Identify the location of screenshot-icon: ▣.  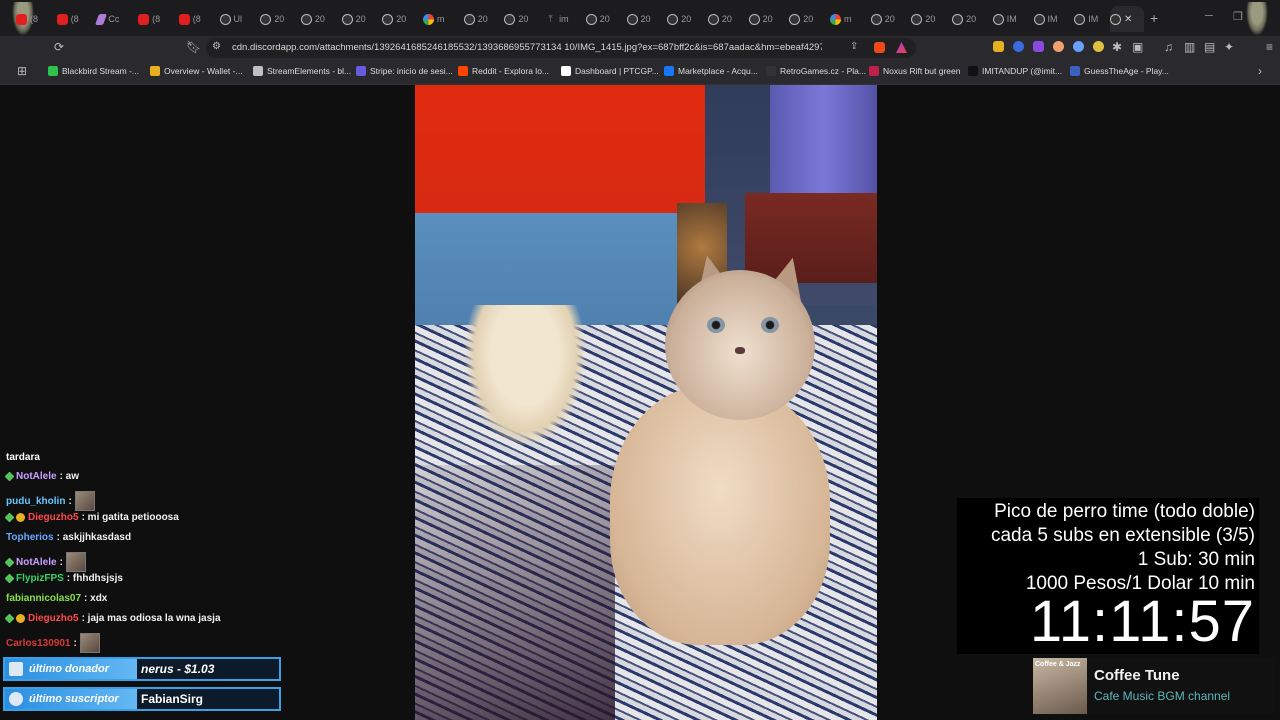
(1137, 47).